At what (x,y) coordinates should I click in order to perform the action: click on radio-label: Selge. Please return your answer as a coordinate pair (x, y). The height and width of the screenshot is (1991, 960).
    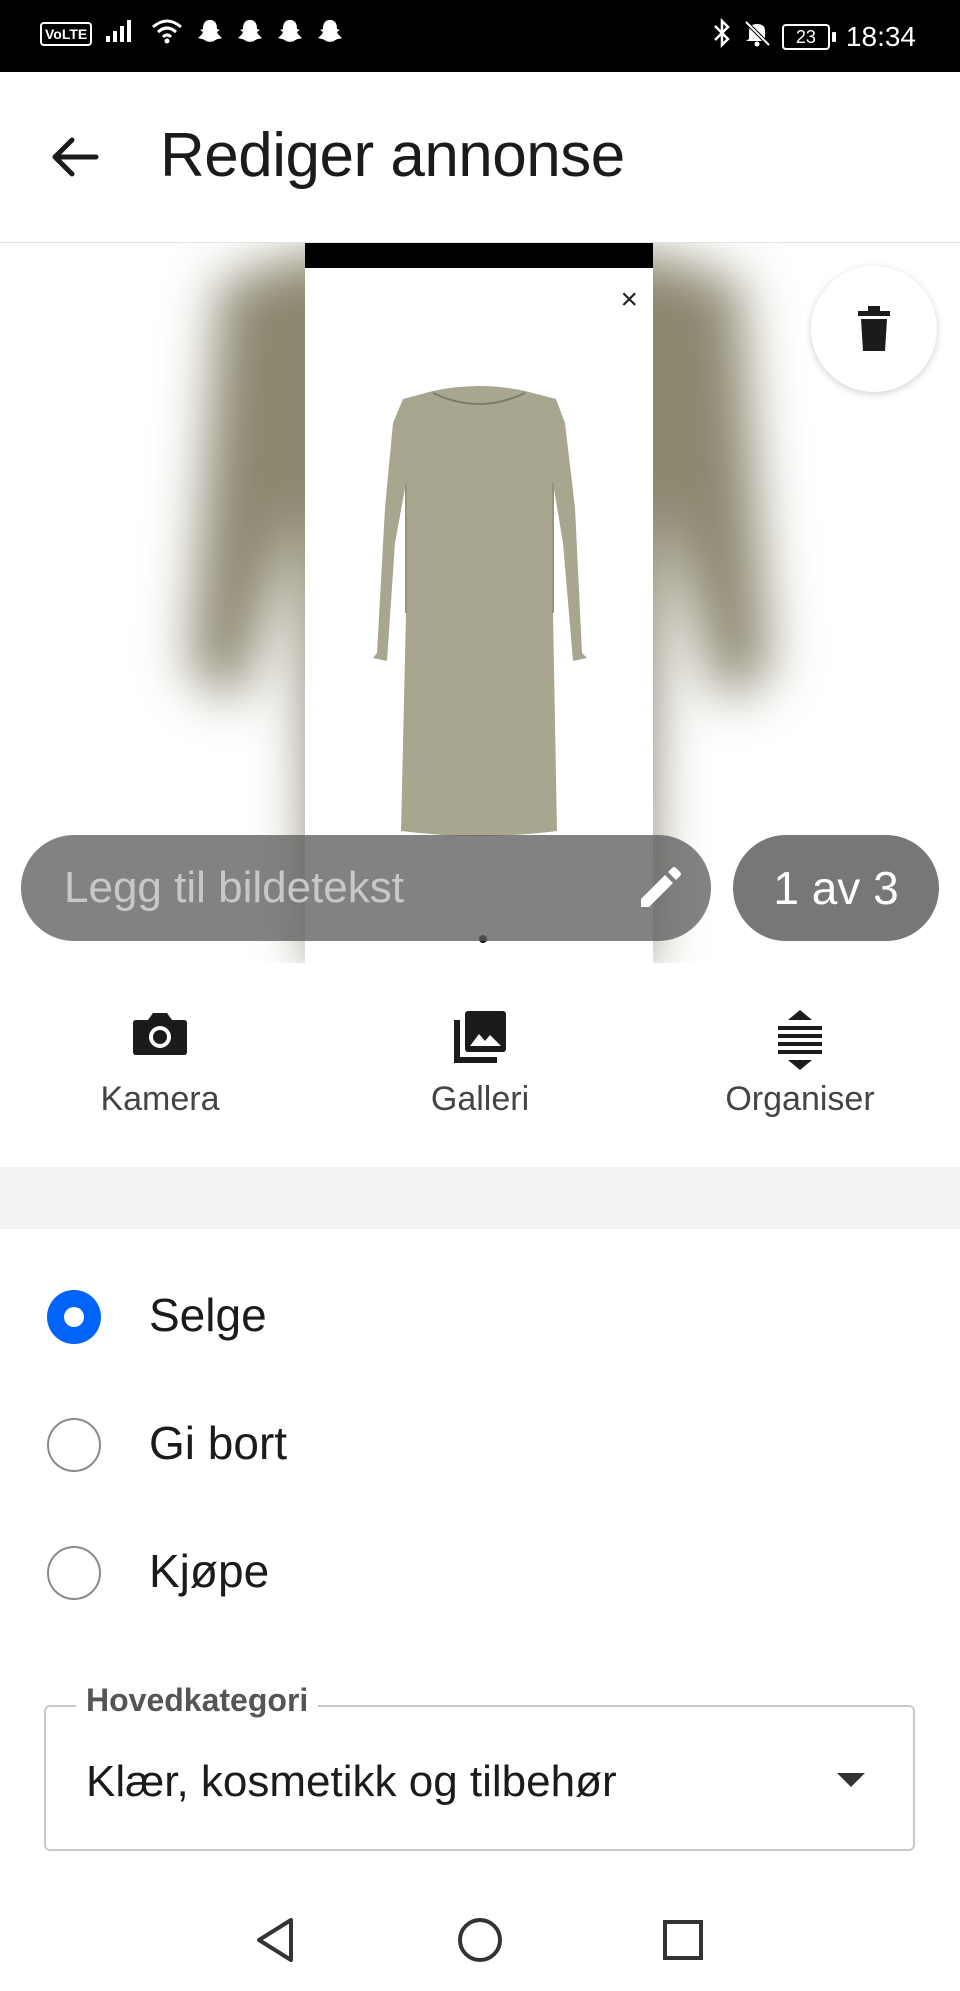
    Looking at the image, I should click on (208, 1315).